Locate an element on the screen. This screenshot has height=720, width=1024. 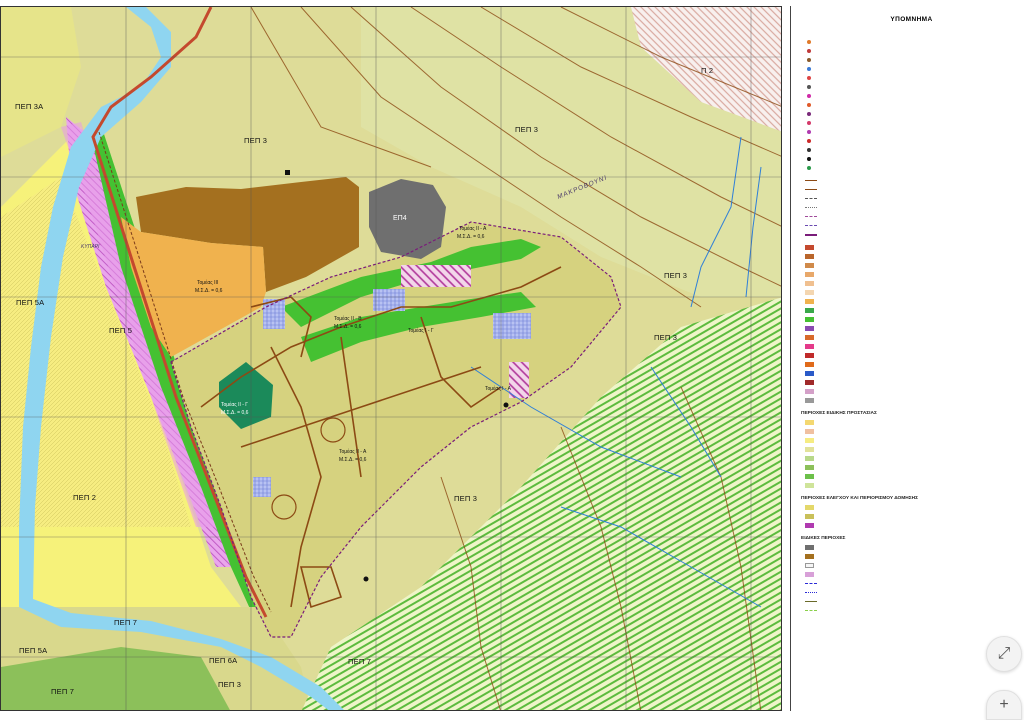
sector-label: Τομέας ΙΙΙ is located at coordinates (208, 283).